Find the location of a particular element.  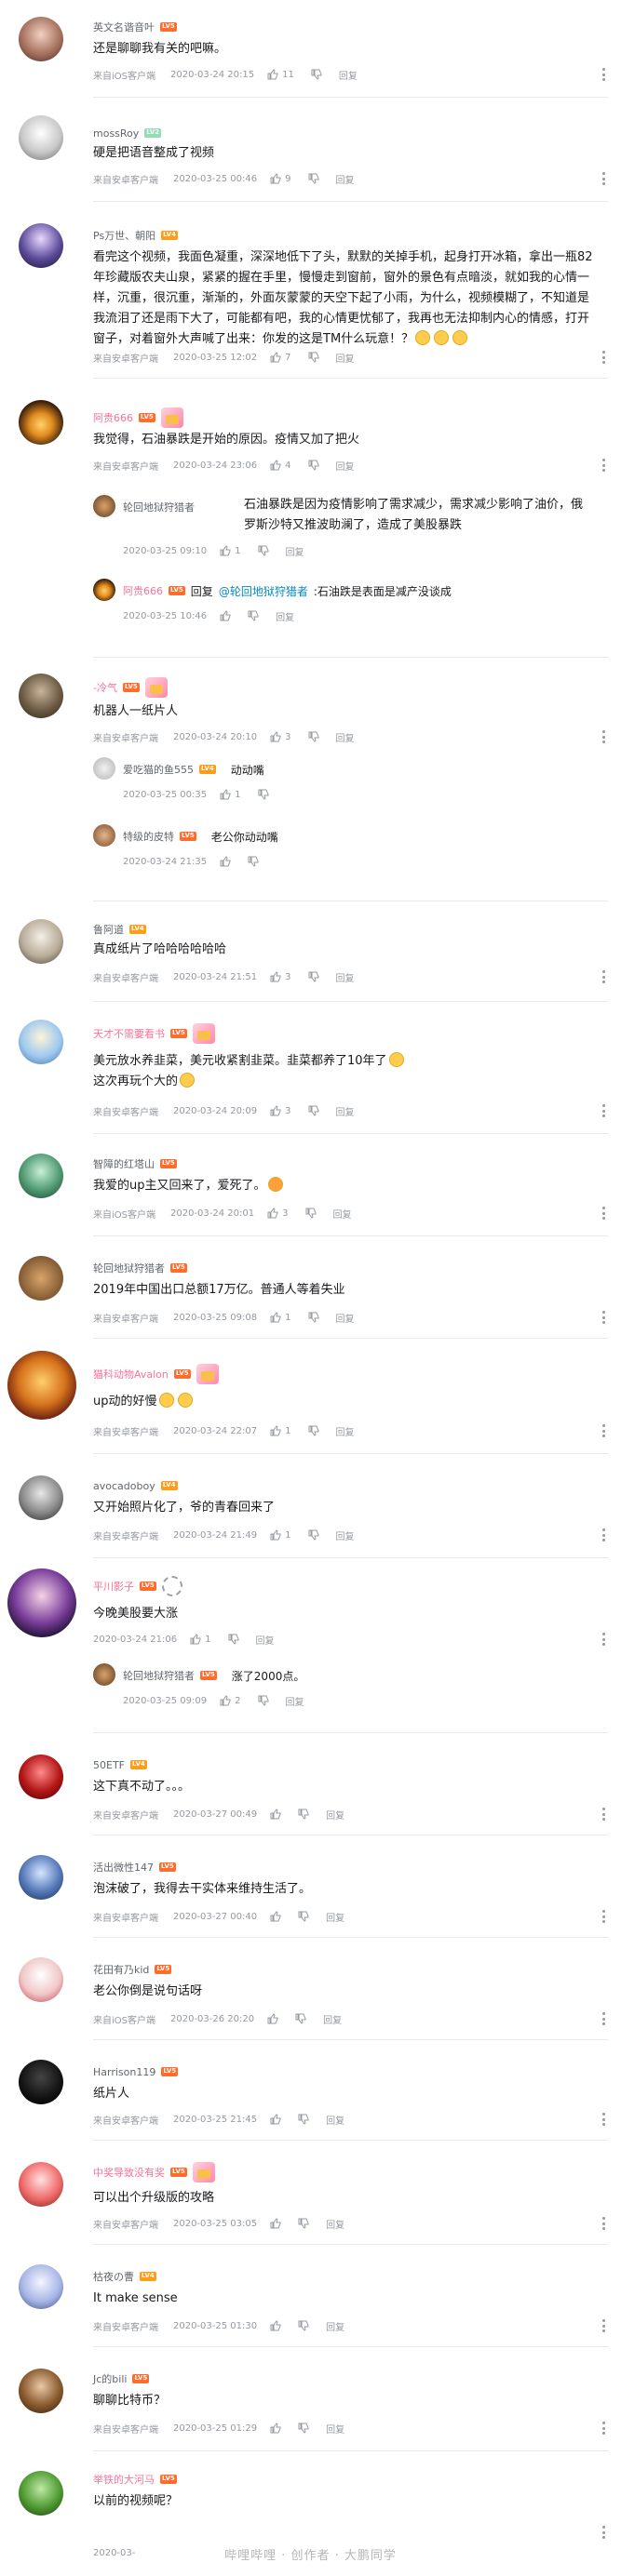

username: 50ETF is located at coordinates (109, 1765).